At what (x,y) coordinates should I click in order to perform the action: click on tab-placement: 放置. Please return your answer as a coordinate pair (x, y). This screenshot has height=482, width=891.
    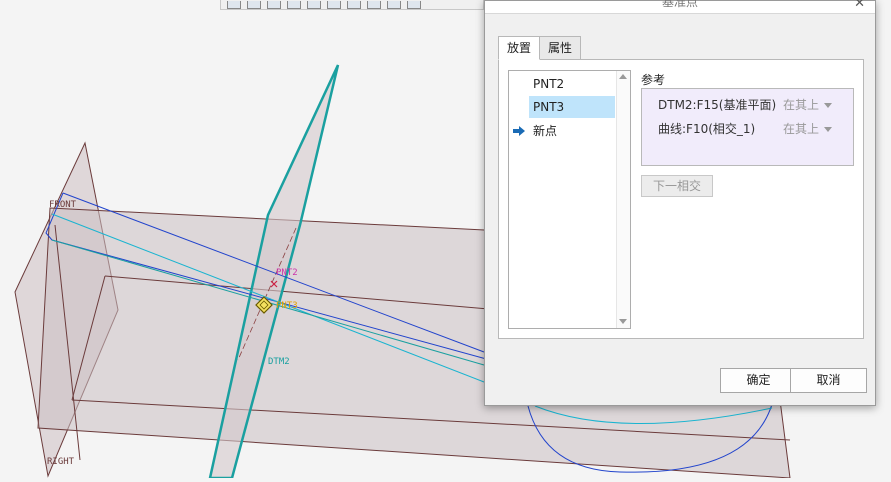
    Looking at the image, I should click on (519, 48).